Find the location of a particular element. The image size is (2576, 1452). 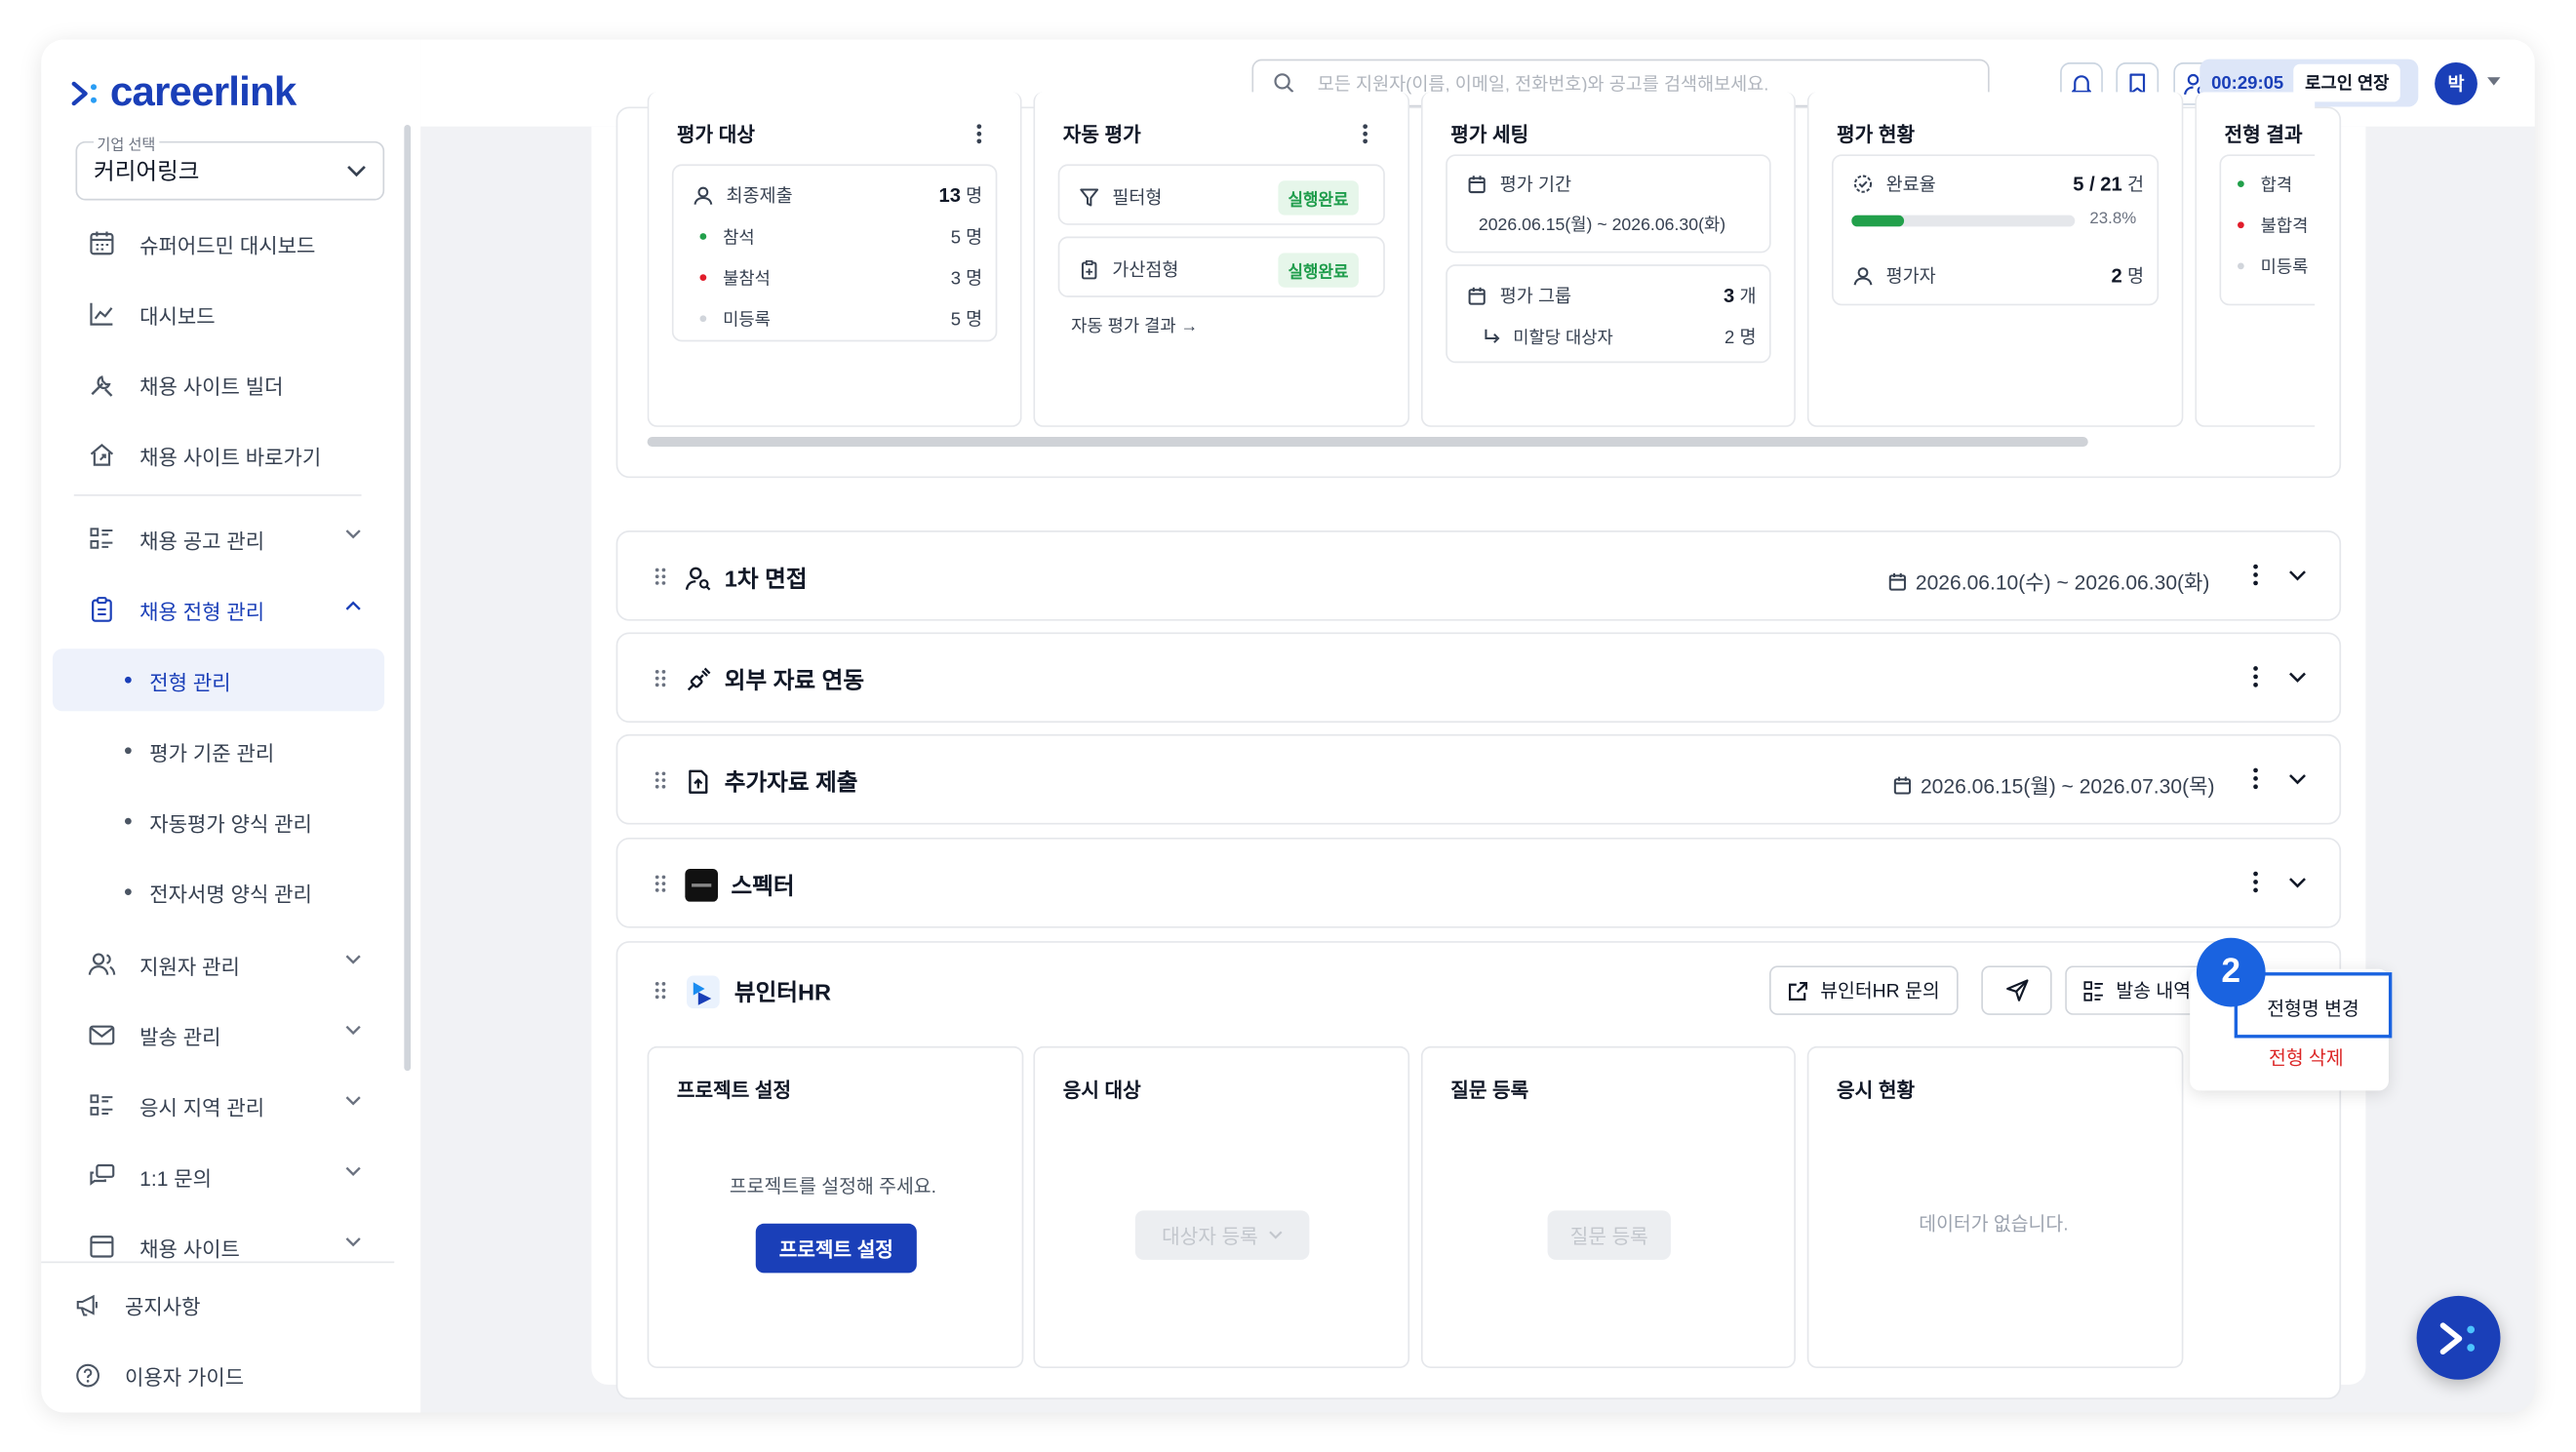

sidebar-subitem-screening-manage: 전형 관리 is located at coordinates (218, 680).